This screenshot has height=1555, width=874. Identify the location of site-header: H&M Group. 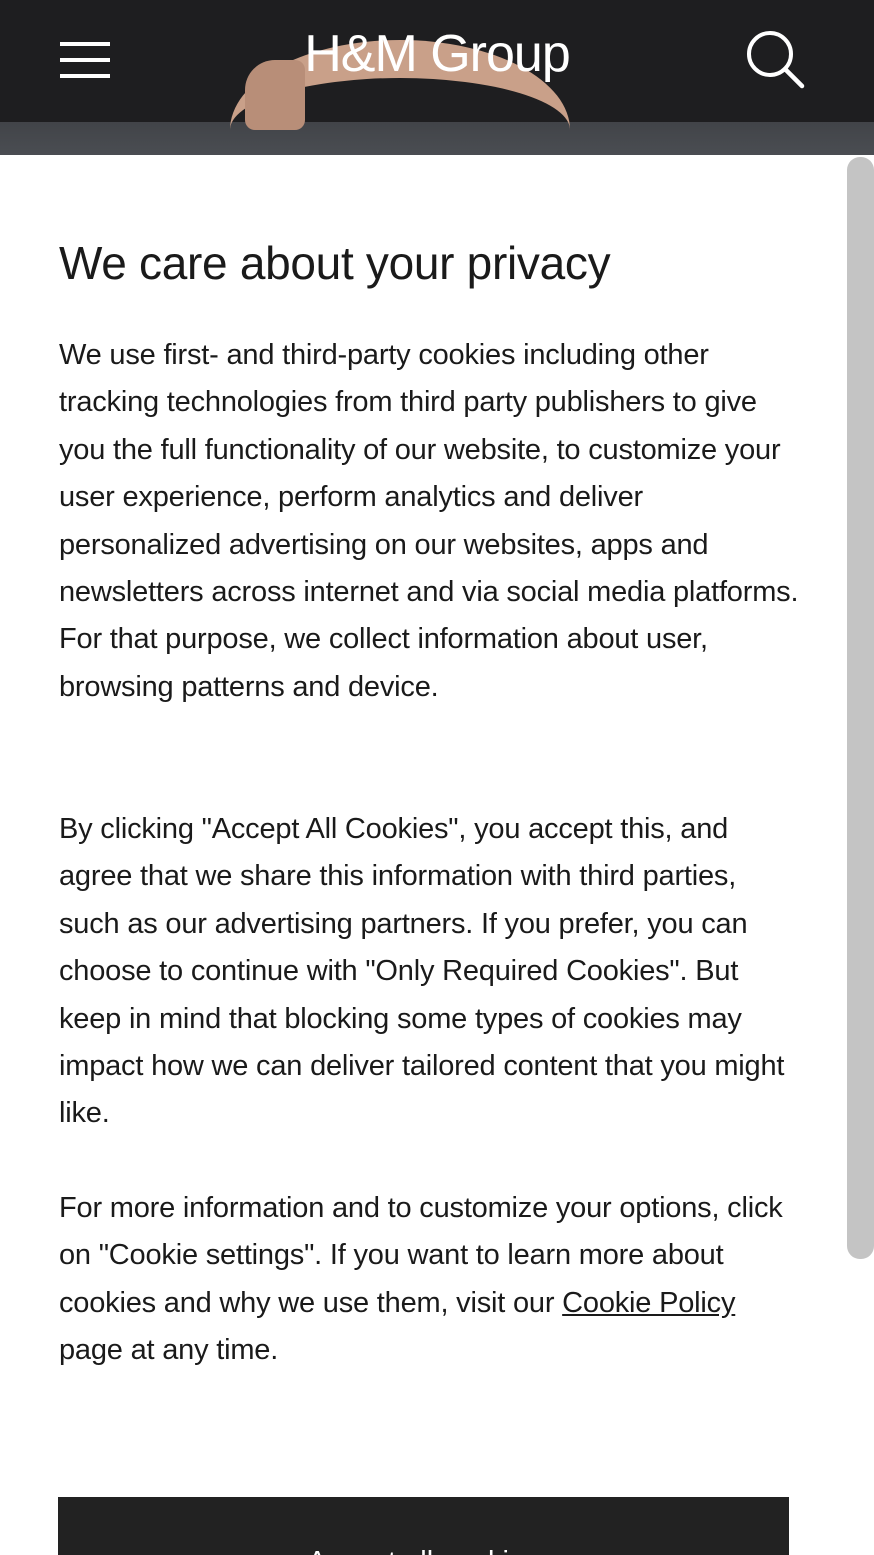
(437, 77).